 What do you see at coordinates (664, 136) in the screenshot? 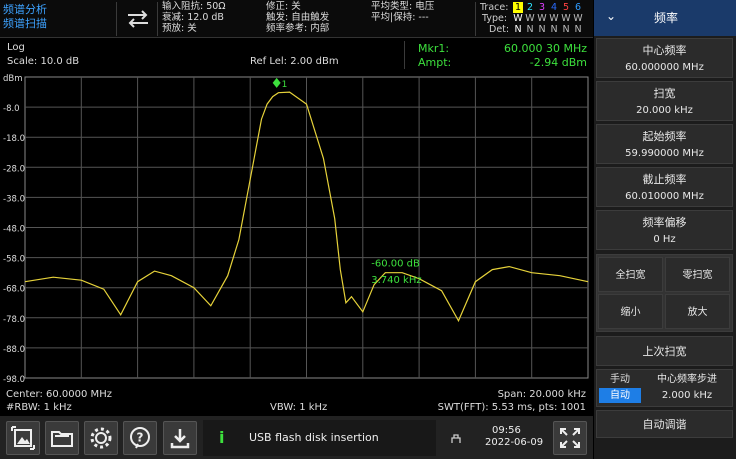
I see `start-freq-label: 起始频率` at bounding box center [664, 136].